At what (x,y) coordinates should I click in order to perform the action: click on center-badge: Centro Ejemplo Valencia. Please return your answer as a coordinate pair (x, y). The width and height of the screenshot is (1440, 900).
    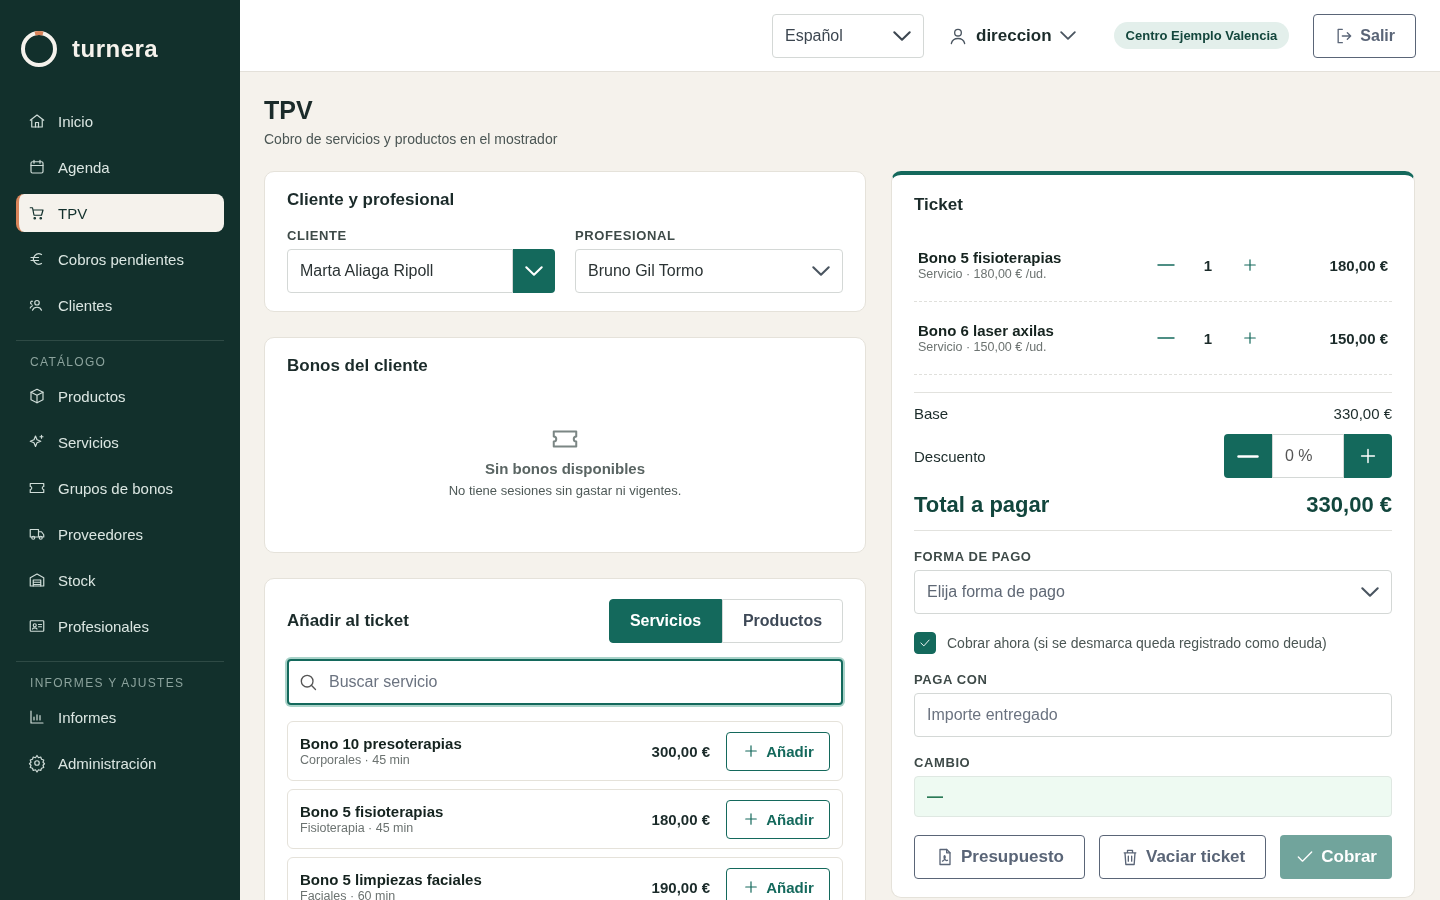
    Looking at the image, I should click on (1201, 35).